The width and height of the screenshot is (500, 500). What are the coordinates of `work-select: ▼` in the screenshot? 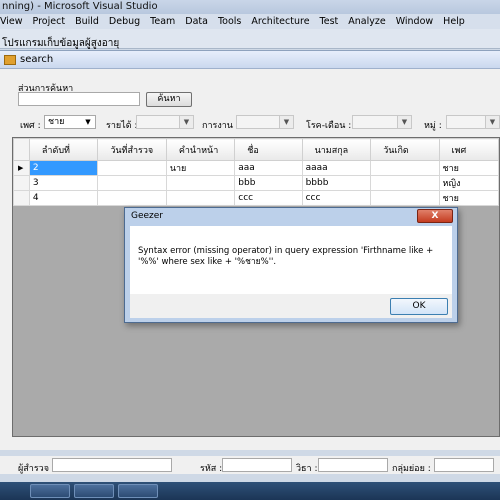 It's located at (265, 122).